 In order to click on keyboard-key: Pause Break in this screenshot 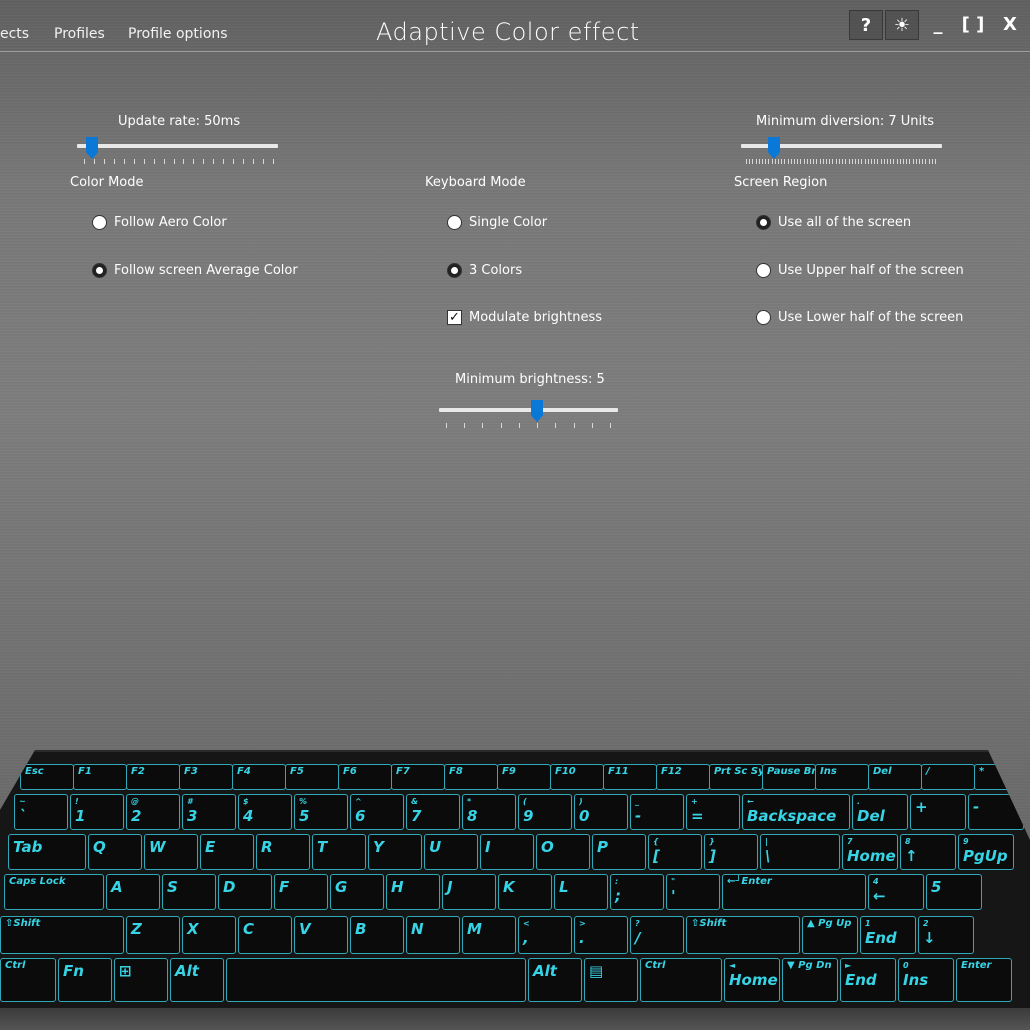, I will do `click(789, 777)`.